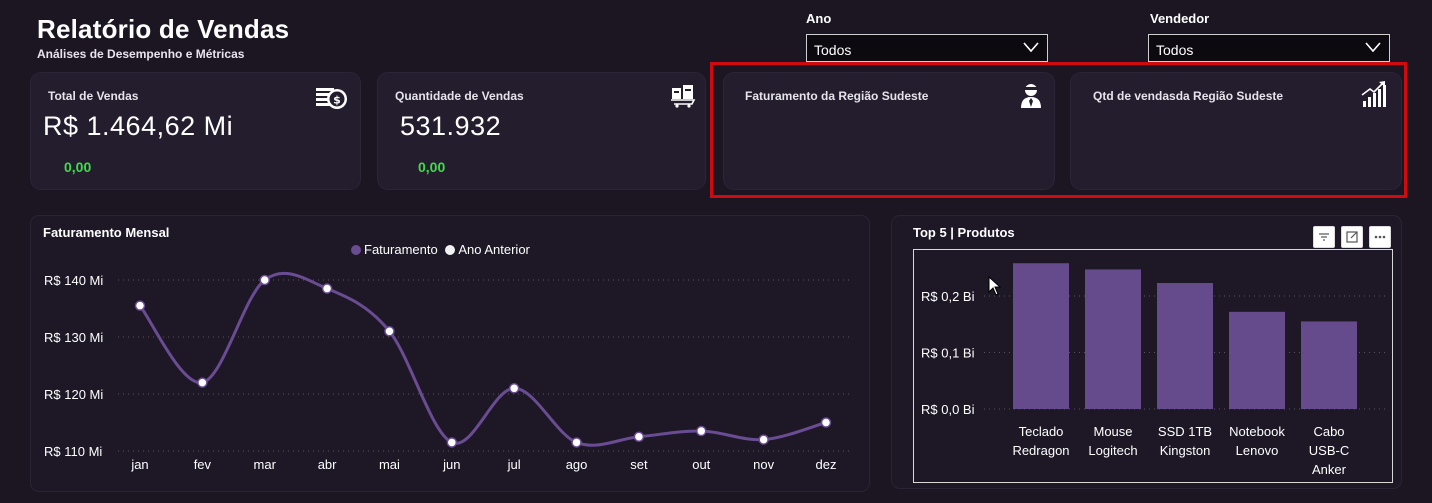  I want to click on x-tick-label: Teclado, so click(1041, 431).